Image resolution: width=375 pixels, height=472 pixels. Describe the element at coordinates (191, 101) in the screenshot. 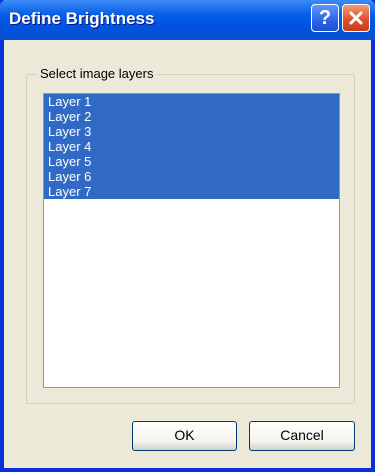

I see `list-item-layer-1: Layer 1` at that location.